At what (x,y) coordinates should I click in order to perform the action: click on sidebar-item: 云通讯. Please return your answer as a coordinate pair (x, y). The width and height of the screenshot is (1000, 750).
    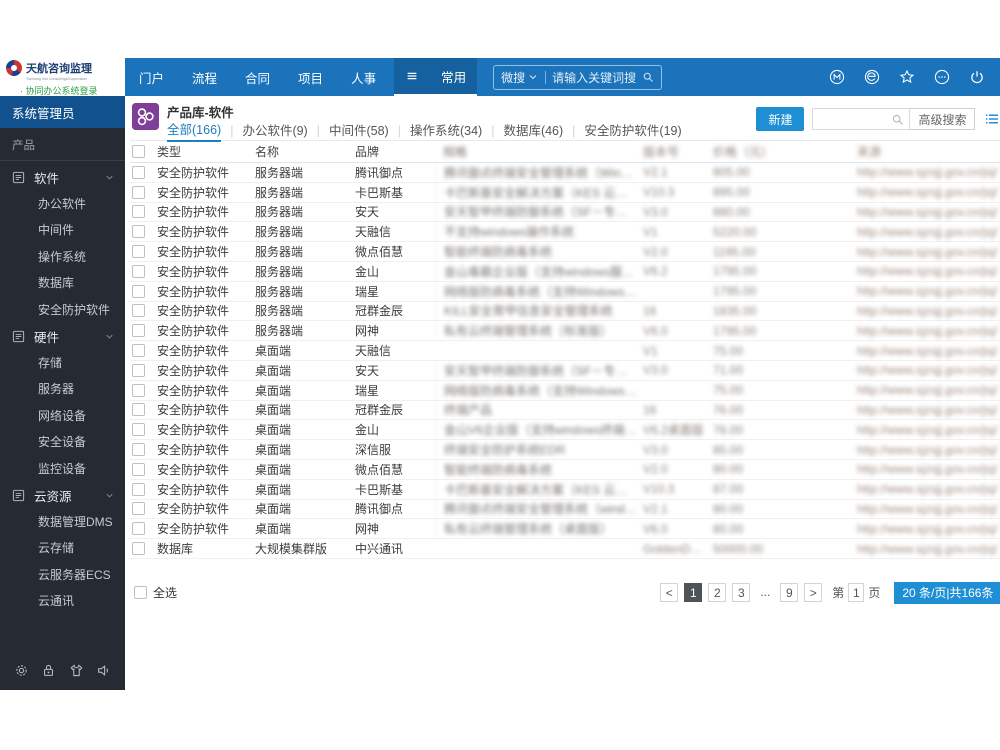
    Looking at the image, I should click on (62, 601).